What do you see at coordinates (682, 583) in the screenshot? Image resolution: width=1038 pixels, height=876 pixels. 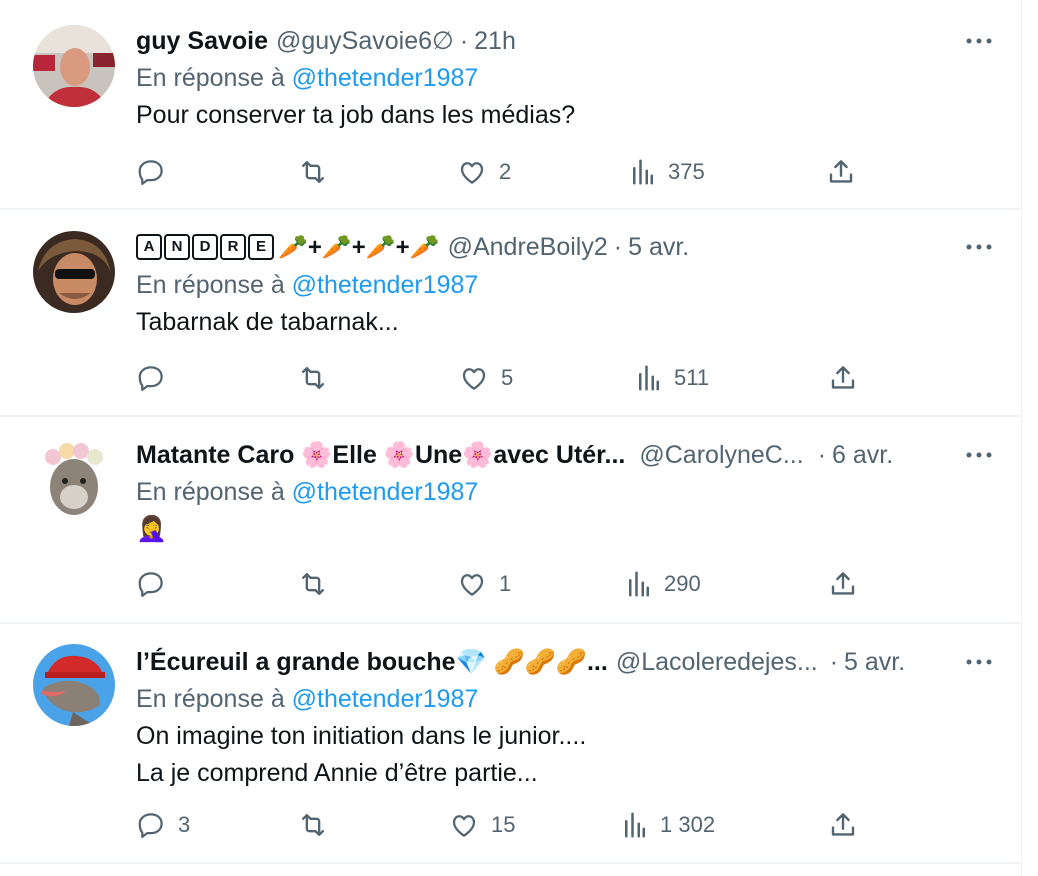 I see `views-count: 290` at bounding box center [682, 583].